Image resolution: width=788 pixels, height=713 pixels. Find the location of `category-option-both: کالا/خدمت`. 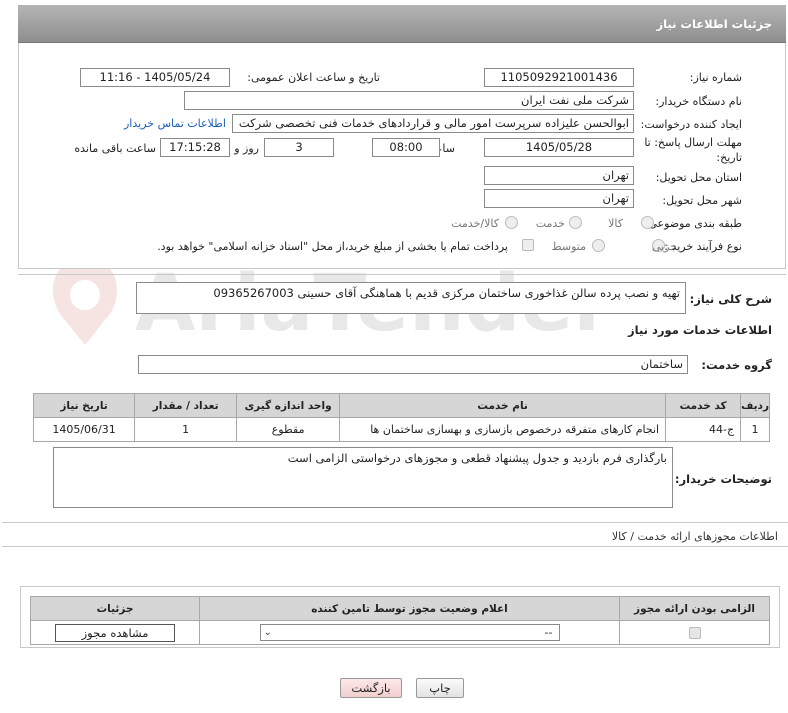

category-option-both: کالا/خدمت is located at coordinates (475, 223).